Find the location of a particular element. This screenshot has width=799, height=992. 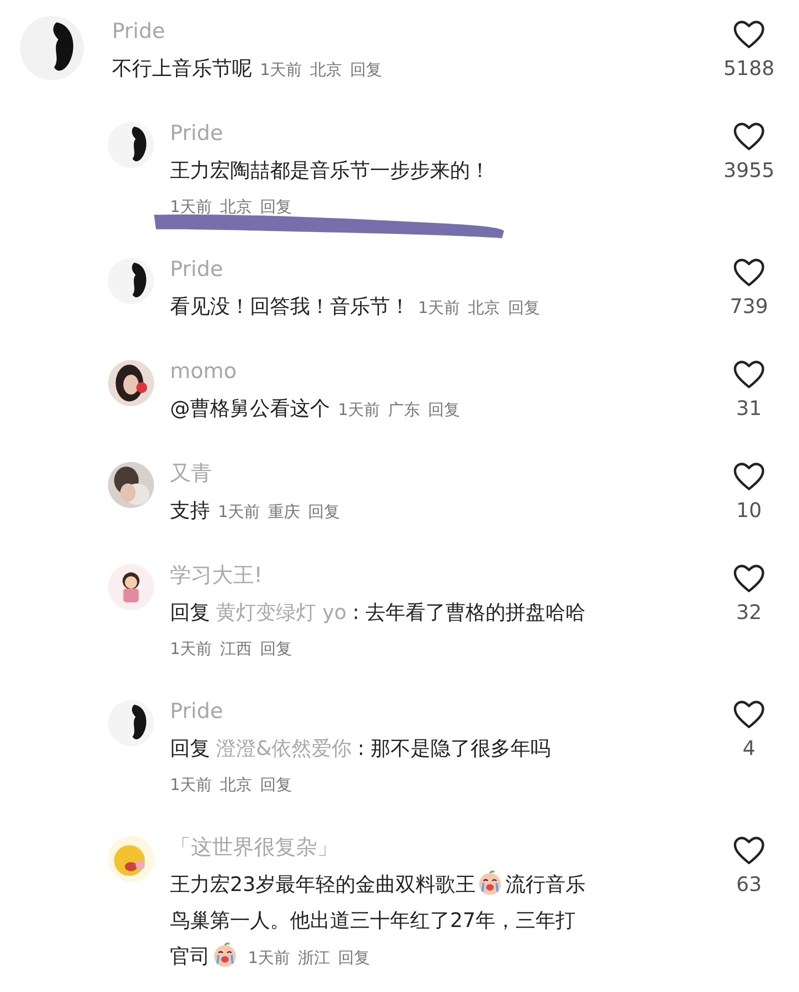

comment-location: 浙江 is located at coordinates (314, 957).